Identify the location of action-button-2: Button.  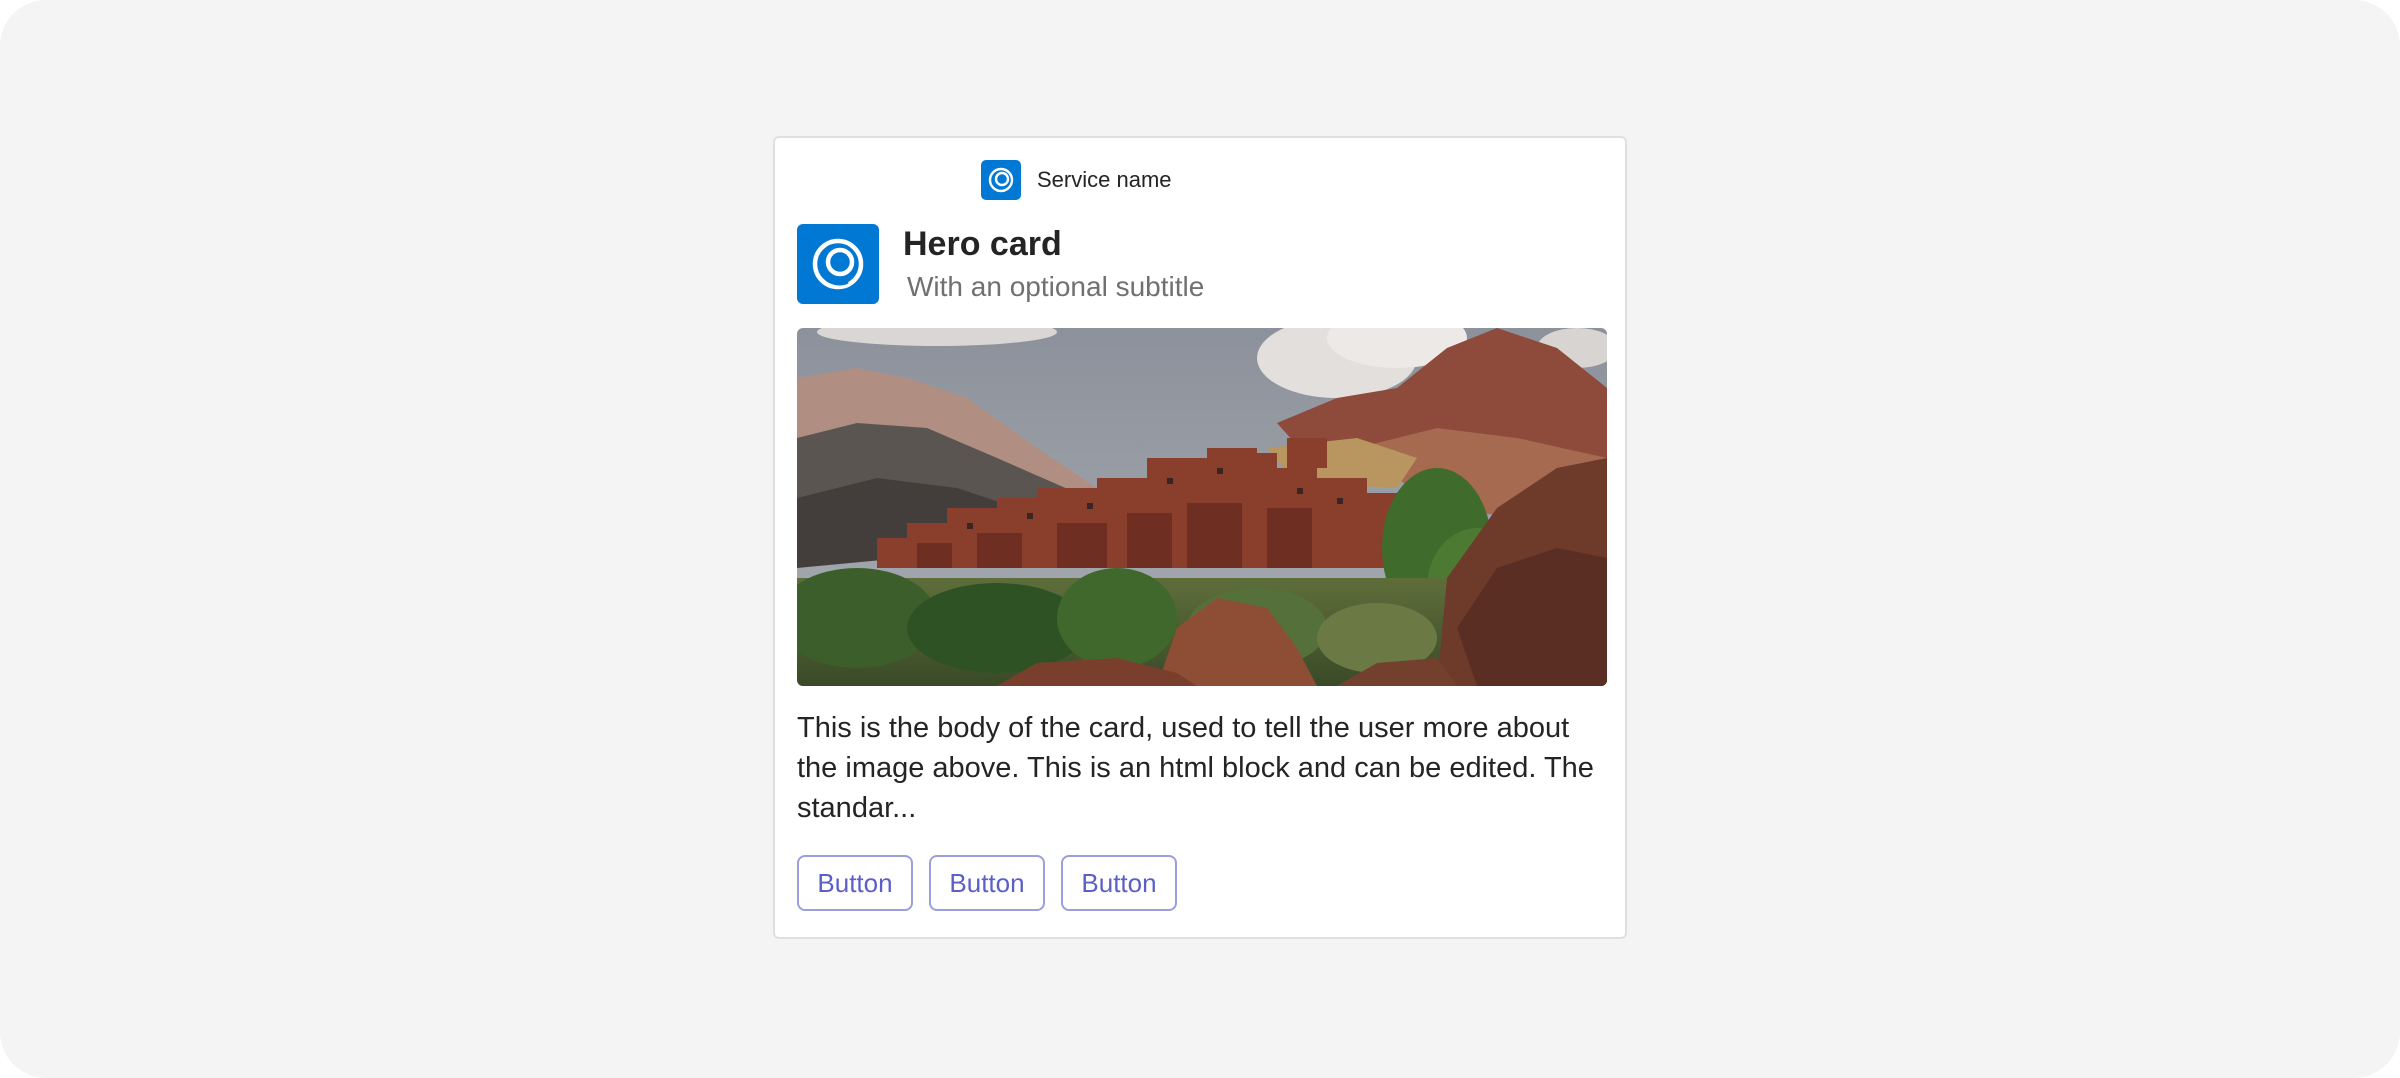
(987, 883).